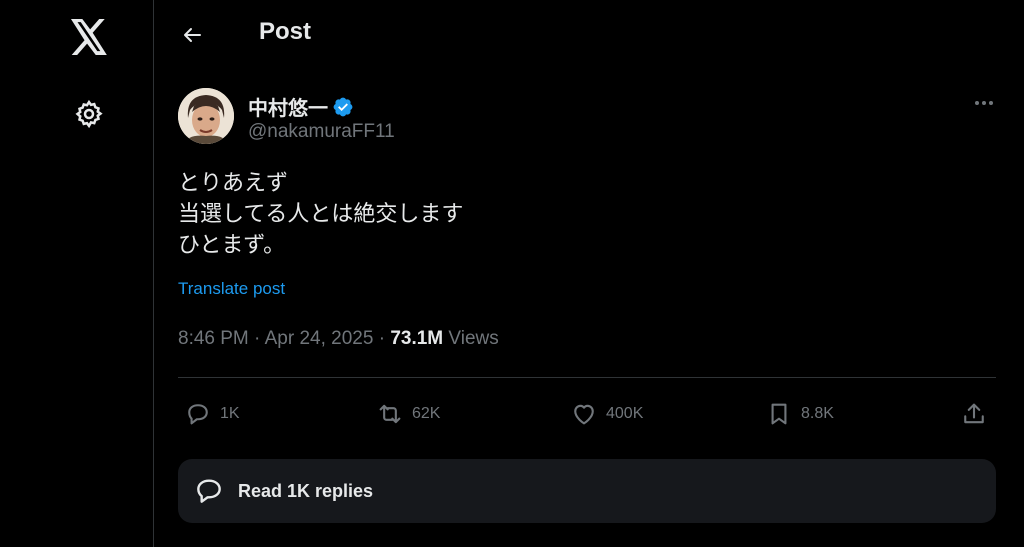  I want to click on x-logo-icon, so click(89, 37).